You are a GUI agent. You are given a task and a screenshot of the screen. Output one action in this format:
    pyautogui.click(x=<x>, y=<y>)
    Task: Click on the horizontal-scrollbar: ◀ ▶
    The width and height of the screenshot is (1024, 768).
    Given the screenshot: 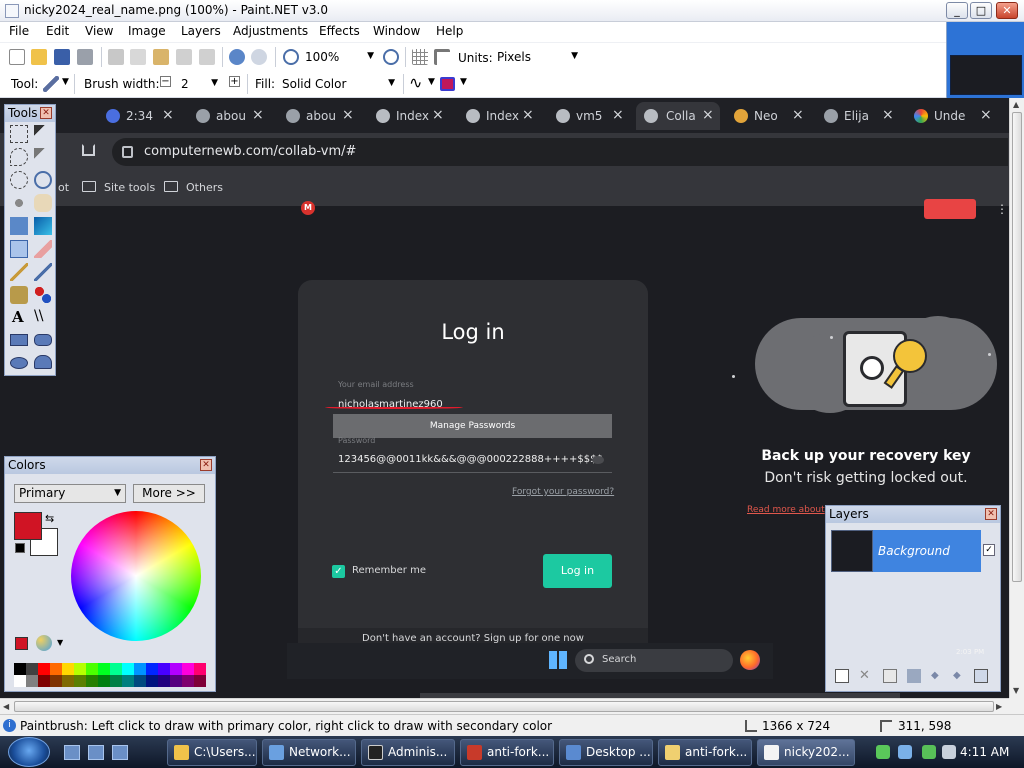 What is the action you would take?
    pyautogui.click(x=504, y=706)
    